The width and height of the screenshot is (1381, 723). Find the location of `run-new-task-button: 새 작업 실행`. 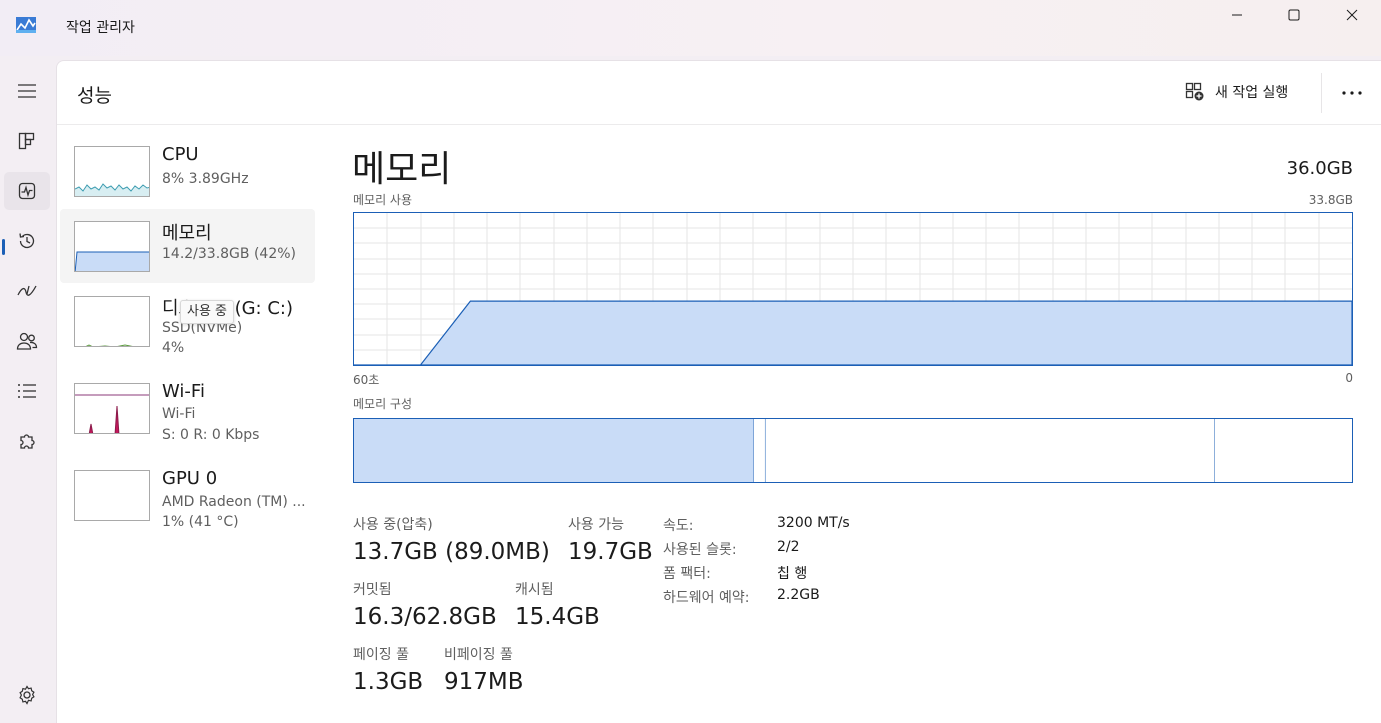

run-new-task-button: 새 작업 실행 is located at coordinates (1236, 92).